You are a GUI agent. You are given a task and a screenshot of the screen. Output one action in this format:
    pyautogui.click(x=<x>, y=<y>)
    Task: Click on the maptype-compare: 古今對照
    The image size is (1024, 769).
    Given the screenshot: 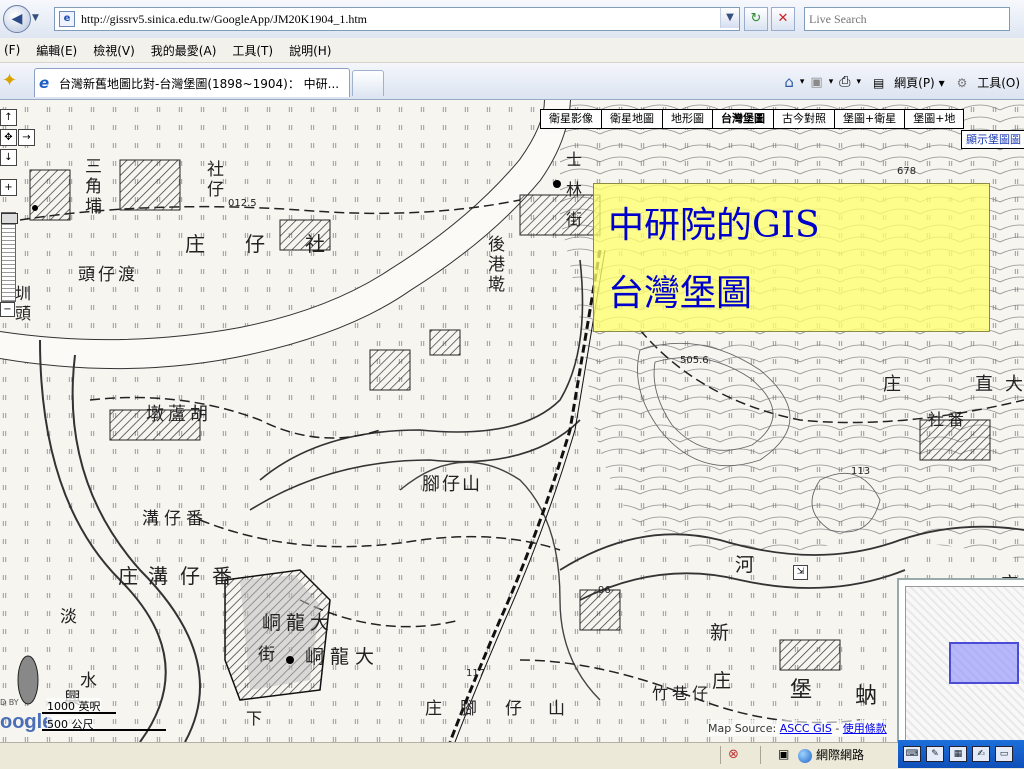 What is the action you would take?
    pyautogui.click(x=804, y=119)
    